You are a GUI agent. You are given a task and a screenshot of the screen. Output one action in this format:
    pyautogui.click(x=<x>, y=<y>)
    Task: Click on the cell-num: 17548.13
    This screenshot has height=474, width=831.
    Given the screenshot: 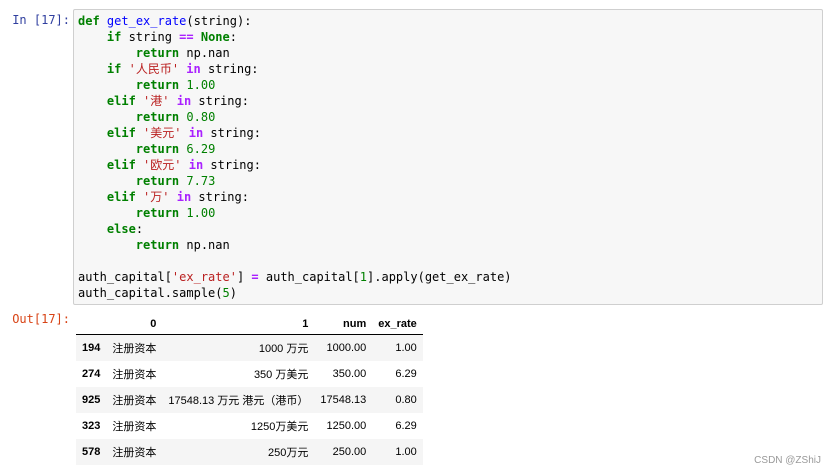 What is the action you would take?
    pyautogui.click(x=343, y=400)
    